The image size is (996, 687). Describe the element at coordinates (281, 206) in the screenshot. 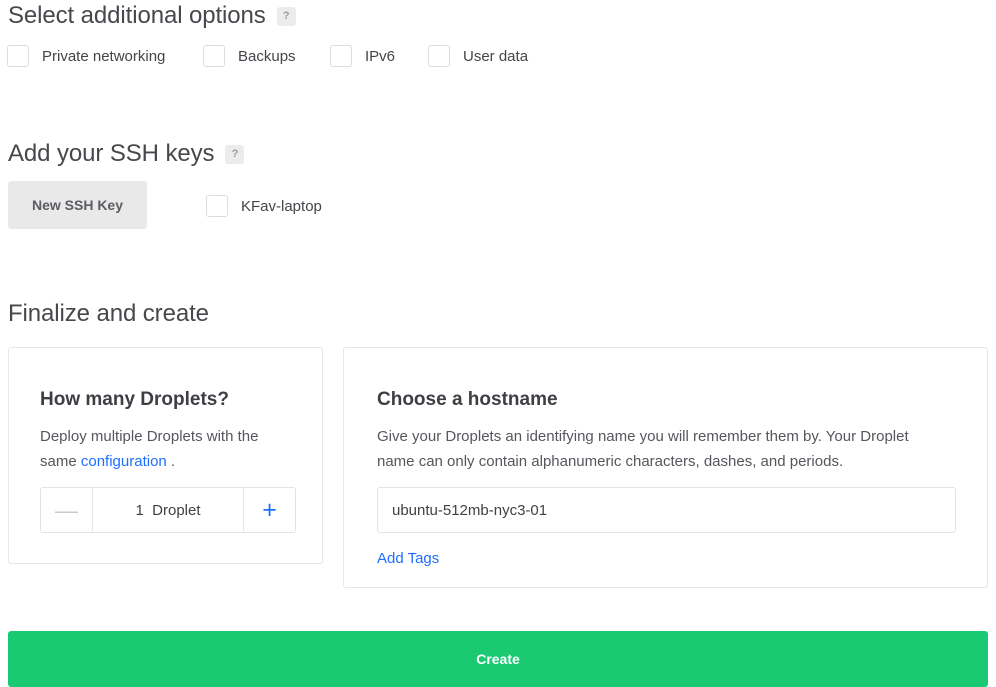

I see `checkbox-label: KFav-laptop` at that location.